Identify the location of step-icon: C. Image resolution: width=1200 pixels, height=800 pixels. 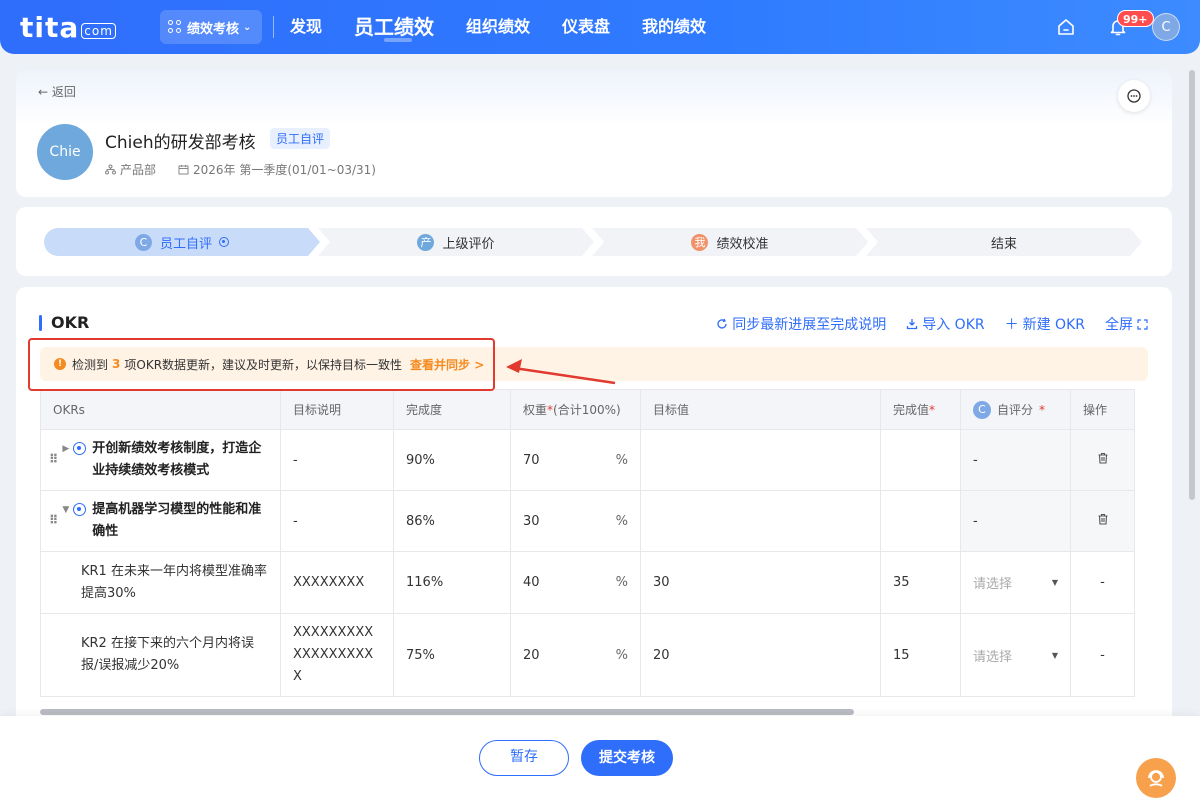
(143, 242).